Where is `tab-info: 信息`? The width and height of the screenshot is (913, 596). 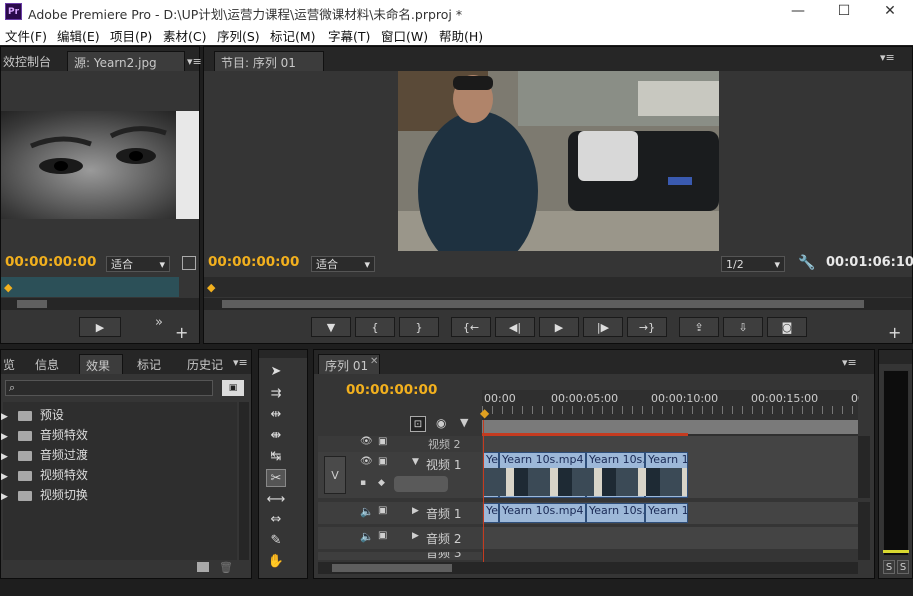
tab-info: 信息 is located at coordinates (47, 364).